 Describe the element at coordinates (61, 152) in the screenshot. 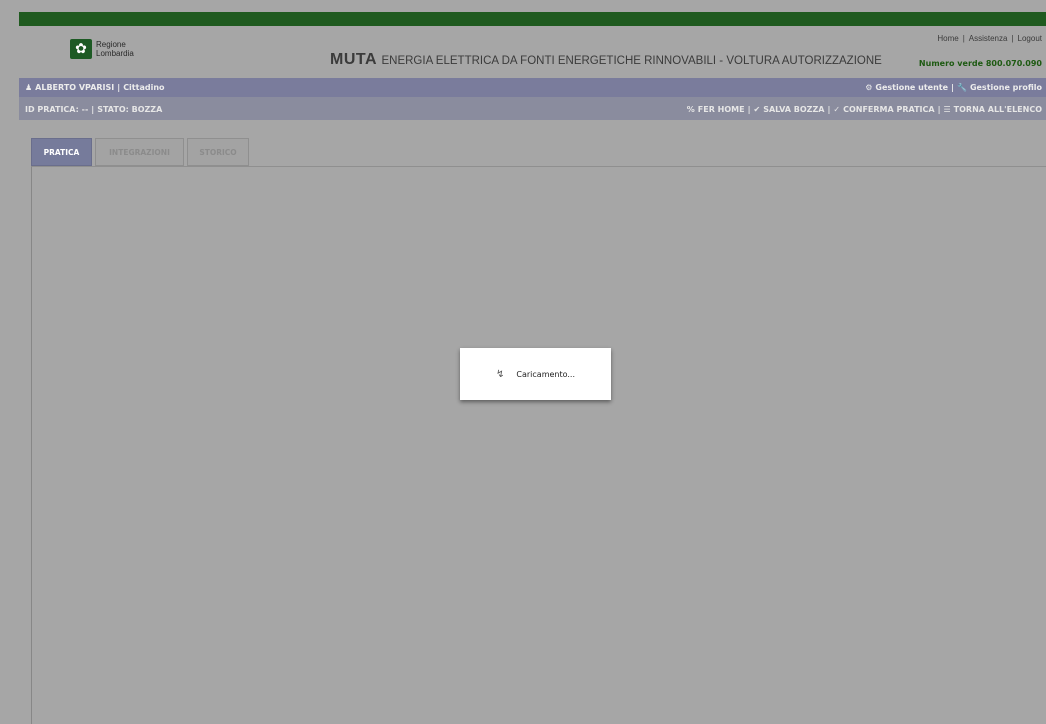

I see `tab-pratica: PRATICA` at that location.